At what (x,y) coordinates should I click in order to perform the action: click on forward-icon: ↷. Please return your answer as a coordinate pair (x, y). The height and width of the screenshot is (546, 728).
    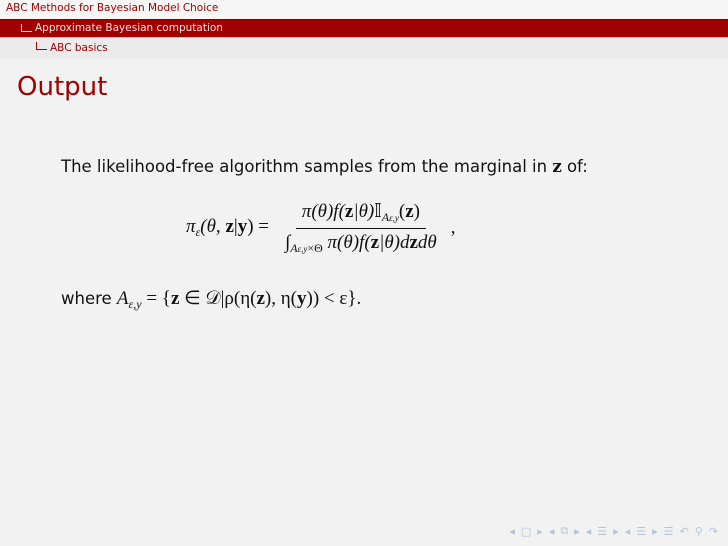
    Looking at the image, I should click on (713, 531).